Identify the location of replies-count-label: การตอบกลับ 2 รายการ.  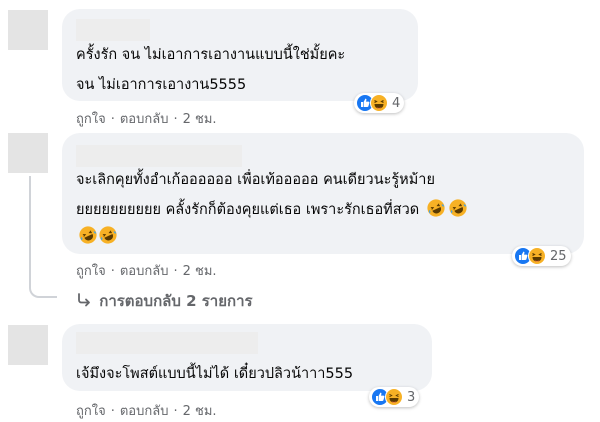
(176, 301).